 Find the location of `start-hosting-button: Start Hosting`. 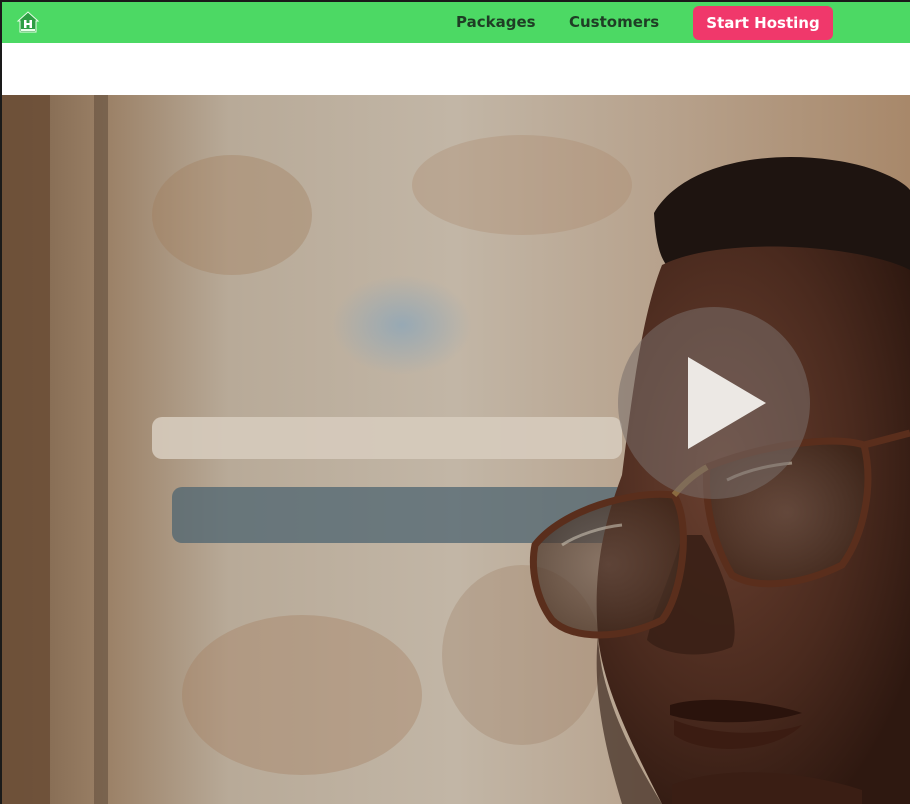

start-hosting-button: Start Hosting is located at coordinates (763, 23).